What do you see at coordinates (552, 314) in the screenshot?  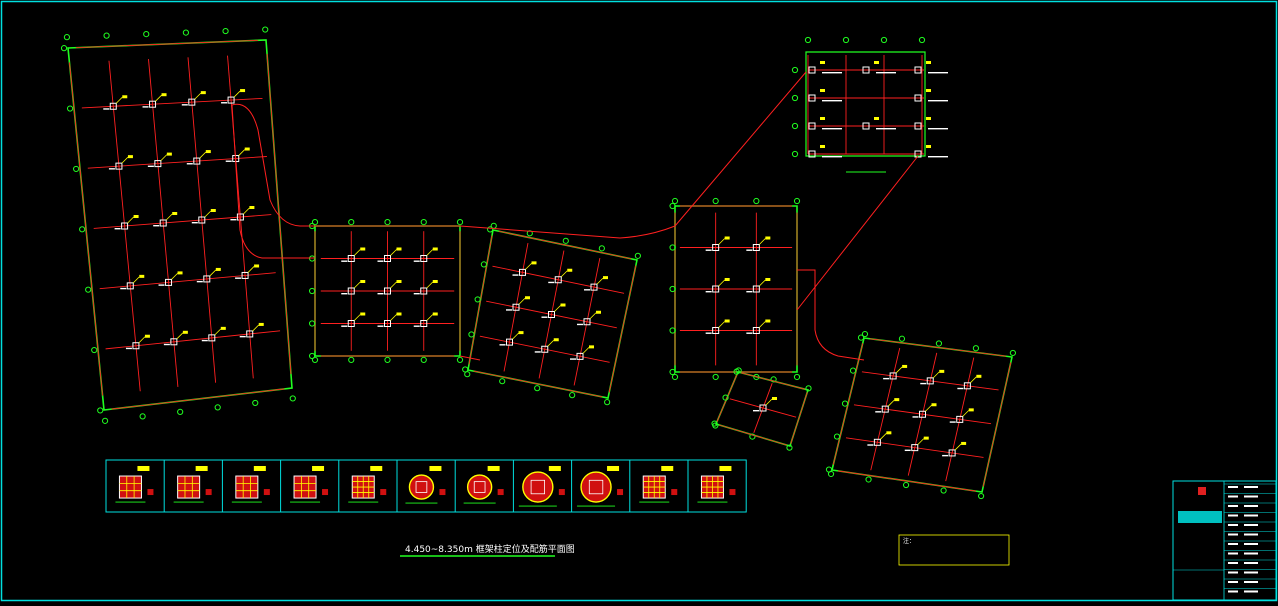 I see `axis-outline` at bounding box center [552, 314].